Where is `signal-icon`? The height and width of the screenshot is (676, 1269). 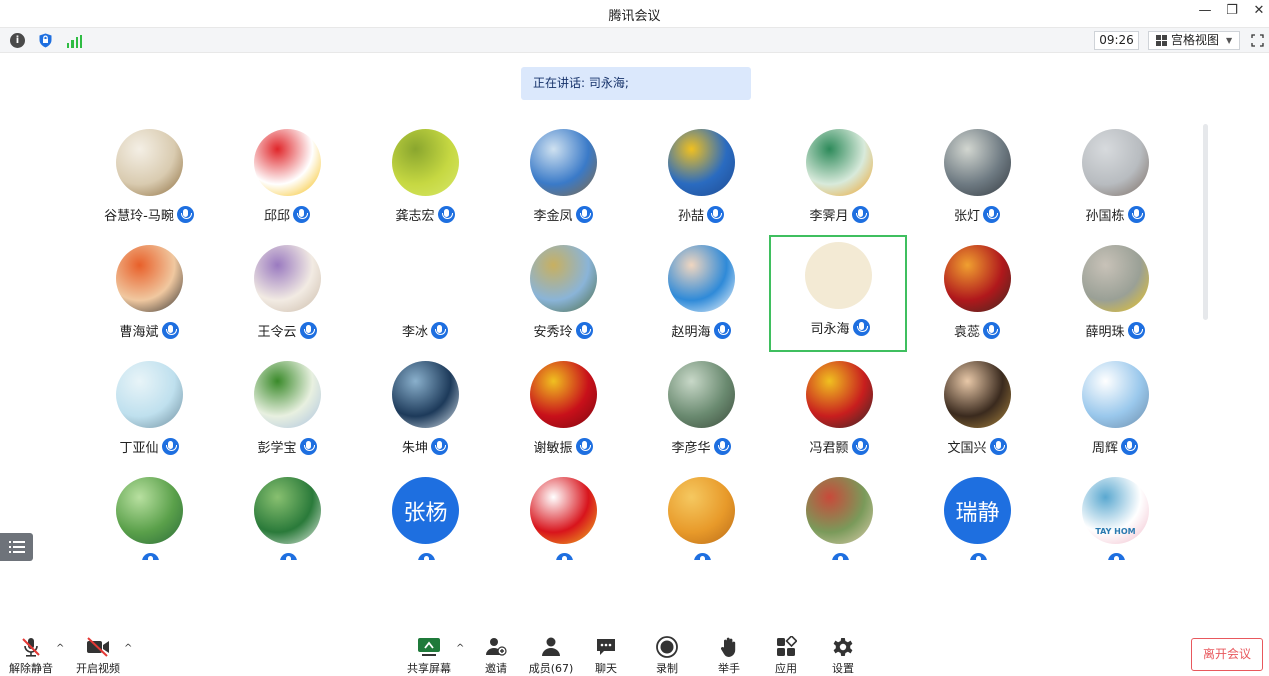
signal-icon is located at coordinates (74, 40).